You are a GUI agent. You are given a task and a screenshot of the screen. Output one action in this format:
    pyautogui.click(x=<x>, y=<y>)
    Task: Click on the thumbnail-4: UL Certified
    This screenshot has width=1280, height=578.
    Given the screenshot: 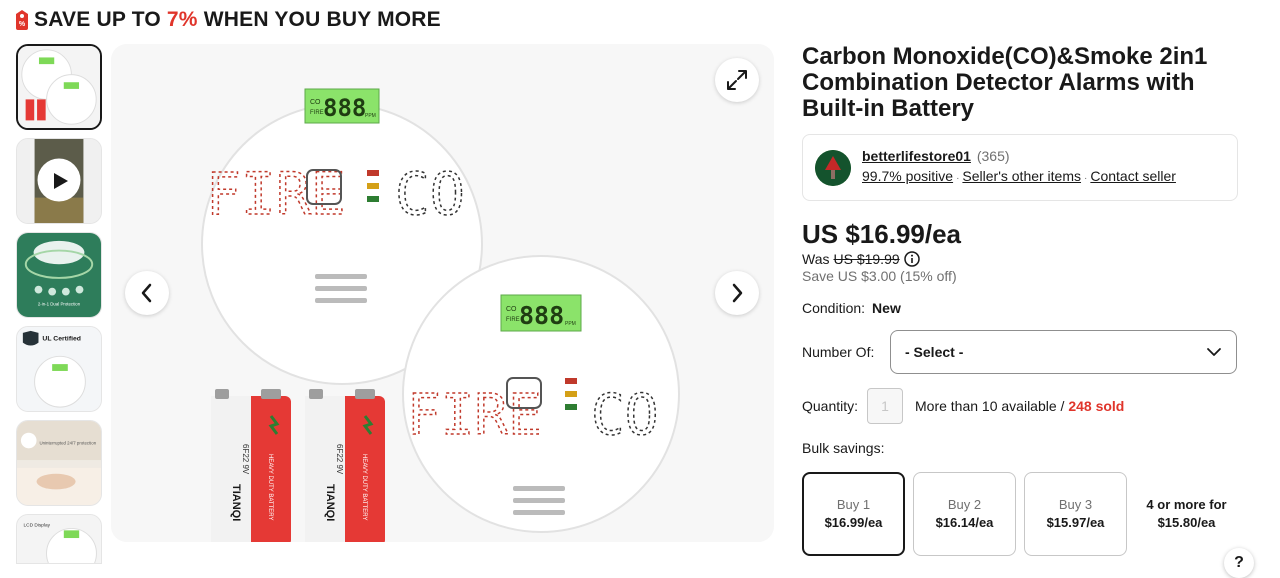 What is the action you would take?
    pyautogui.click(x=59, y=369)
    